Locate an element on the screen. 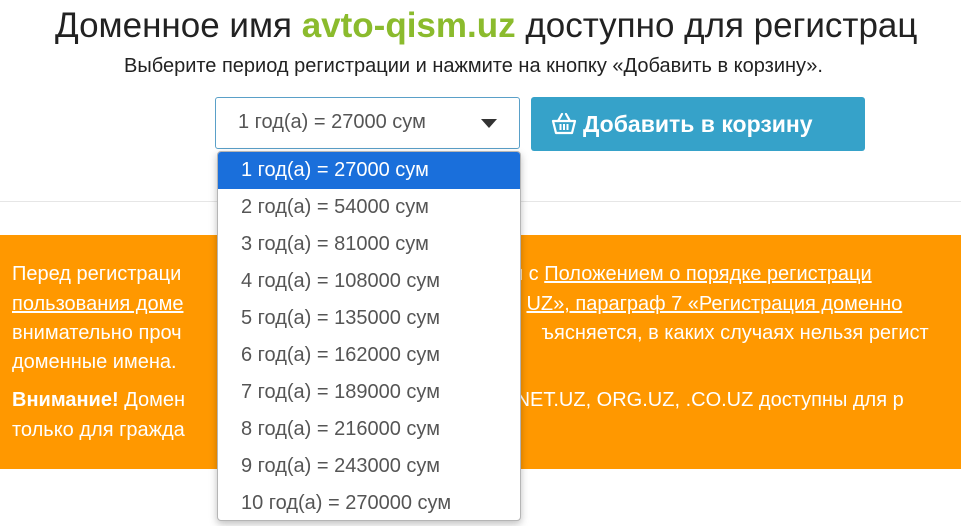  add-to-cart-button: Добавить в корзину is located at coordinates (698, 124).